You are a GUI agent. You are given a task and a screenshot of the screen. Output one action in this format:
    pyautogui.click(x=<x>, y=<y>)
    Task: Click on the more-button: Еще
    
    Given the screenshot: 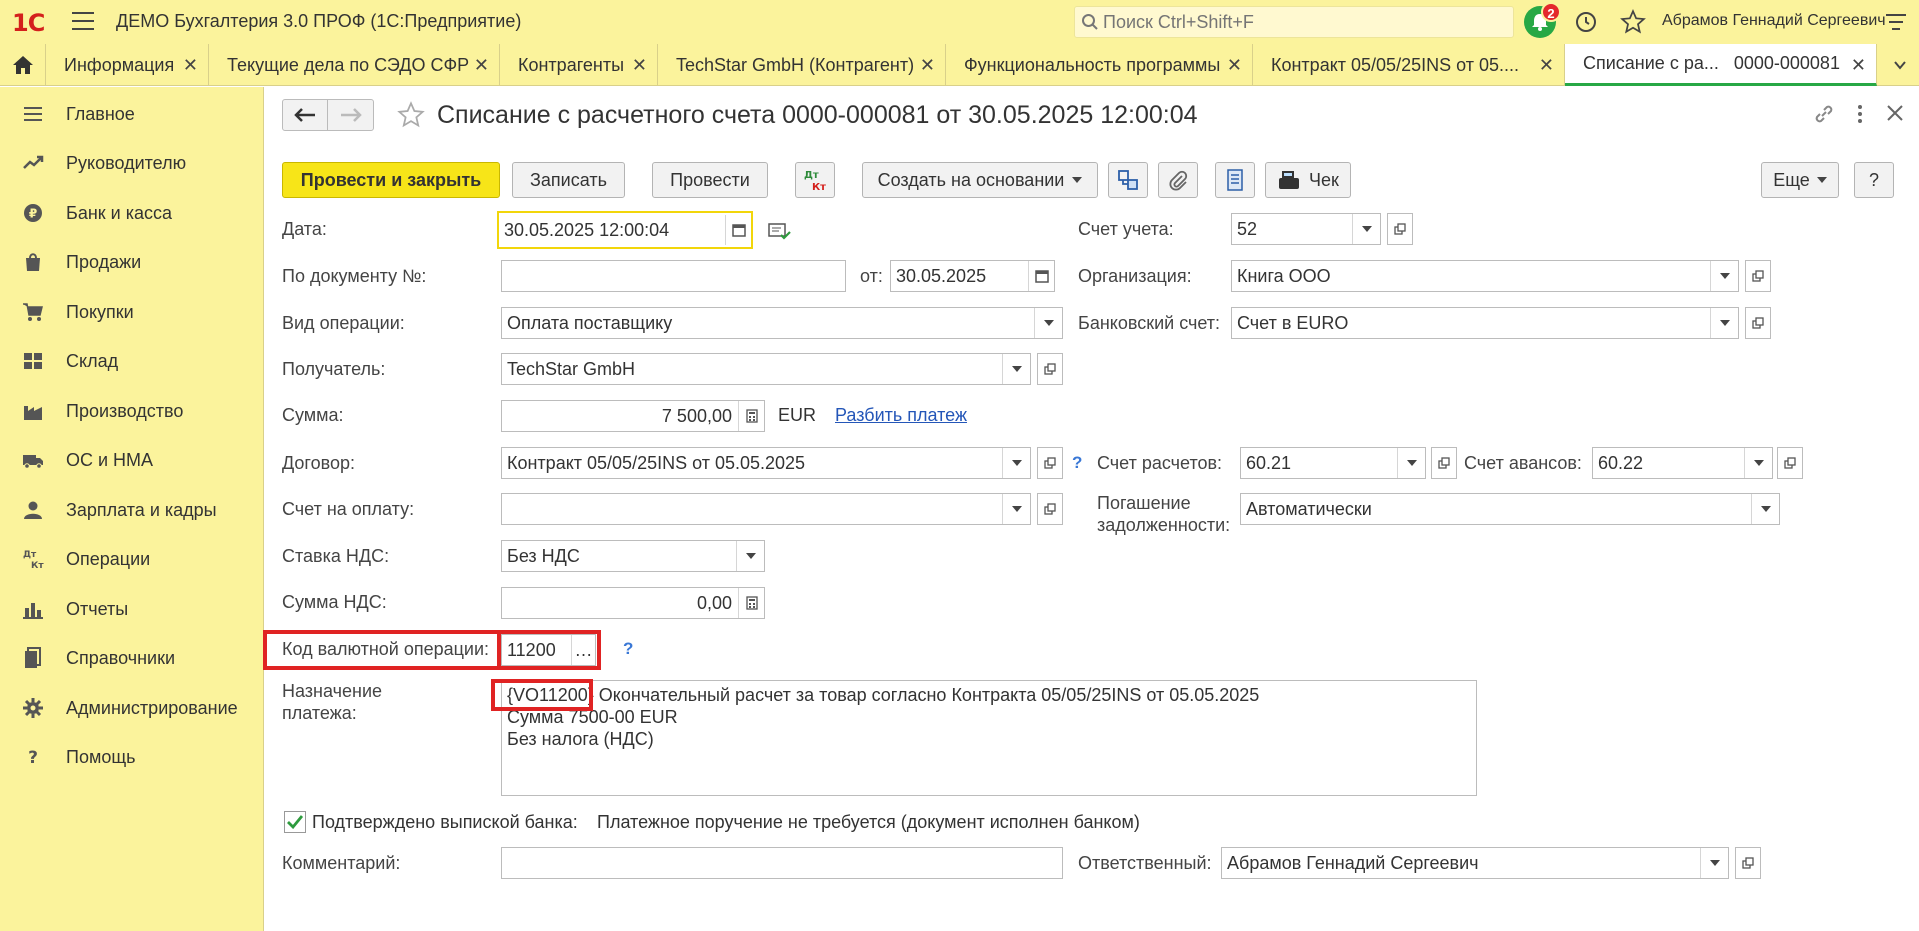 What is the action you would take?
    pyautogui.click(x=1800, y=180)
    